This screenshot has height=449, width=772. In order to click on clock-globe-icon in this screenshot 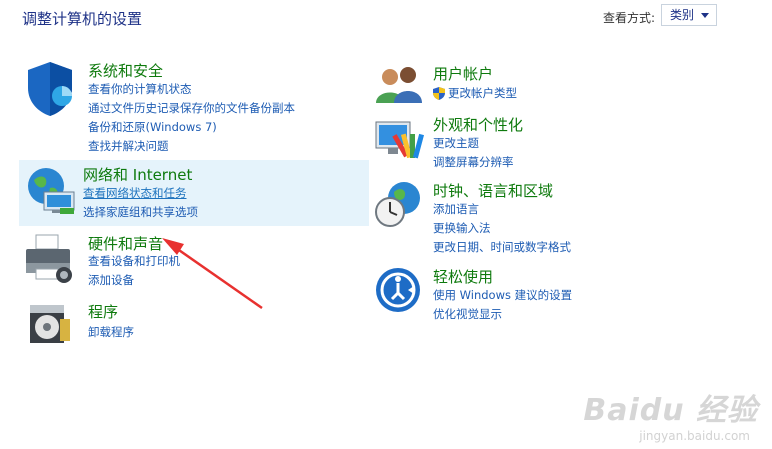, I will do `click(401, 207)`.